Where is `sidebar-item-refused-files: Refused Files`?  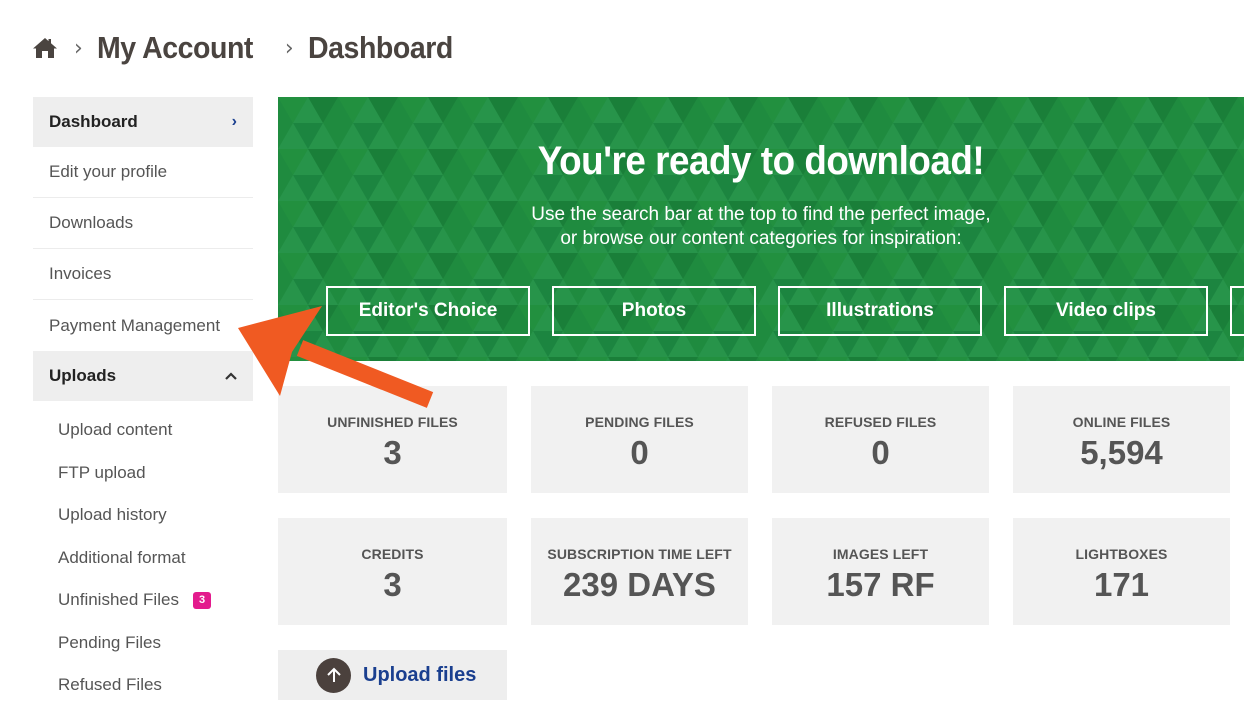
sidebar-item-refused-files: Refused Files is located at coordinates (143, 685).